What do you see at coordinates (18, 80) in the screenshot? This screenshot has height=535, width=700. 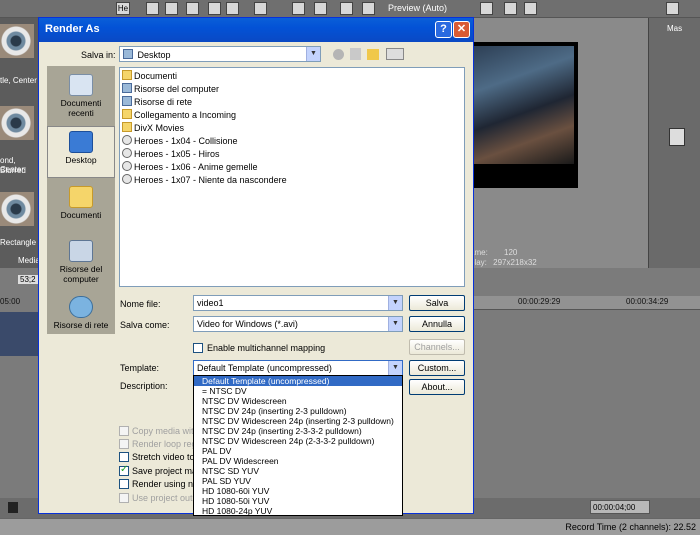 I see `fx-label: tle, Center` at bounding box center [18, 80].